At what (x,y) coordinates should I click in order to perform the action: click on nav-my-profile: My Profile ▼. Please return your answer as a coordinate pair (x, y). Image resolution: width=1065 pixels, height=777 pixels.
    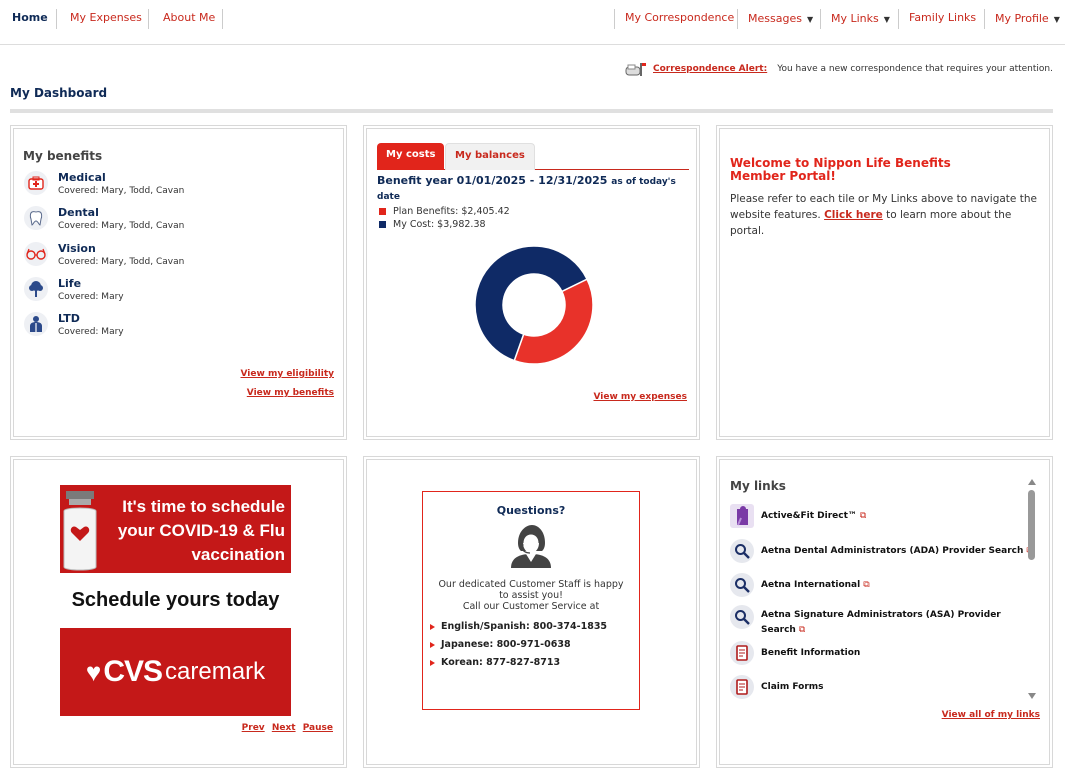
    Looking at the image, I should click on (1027, 18).